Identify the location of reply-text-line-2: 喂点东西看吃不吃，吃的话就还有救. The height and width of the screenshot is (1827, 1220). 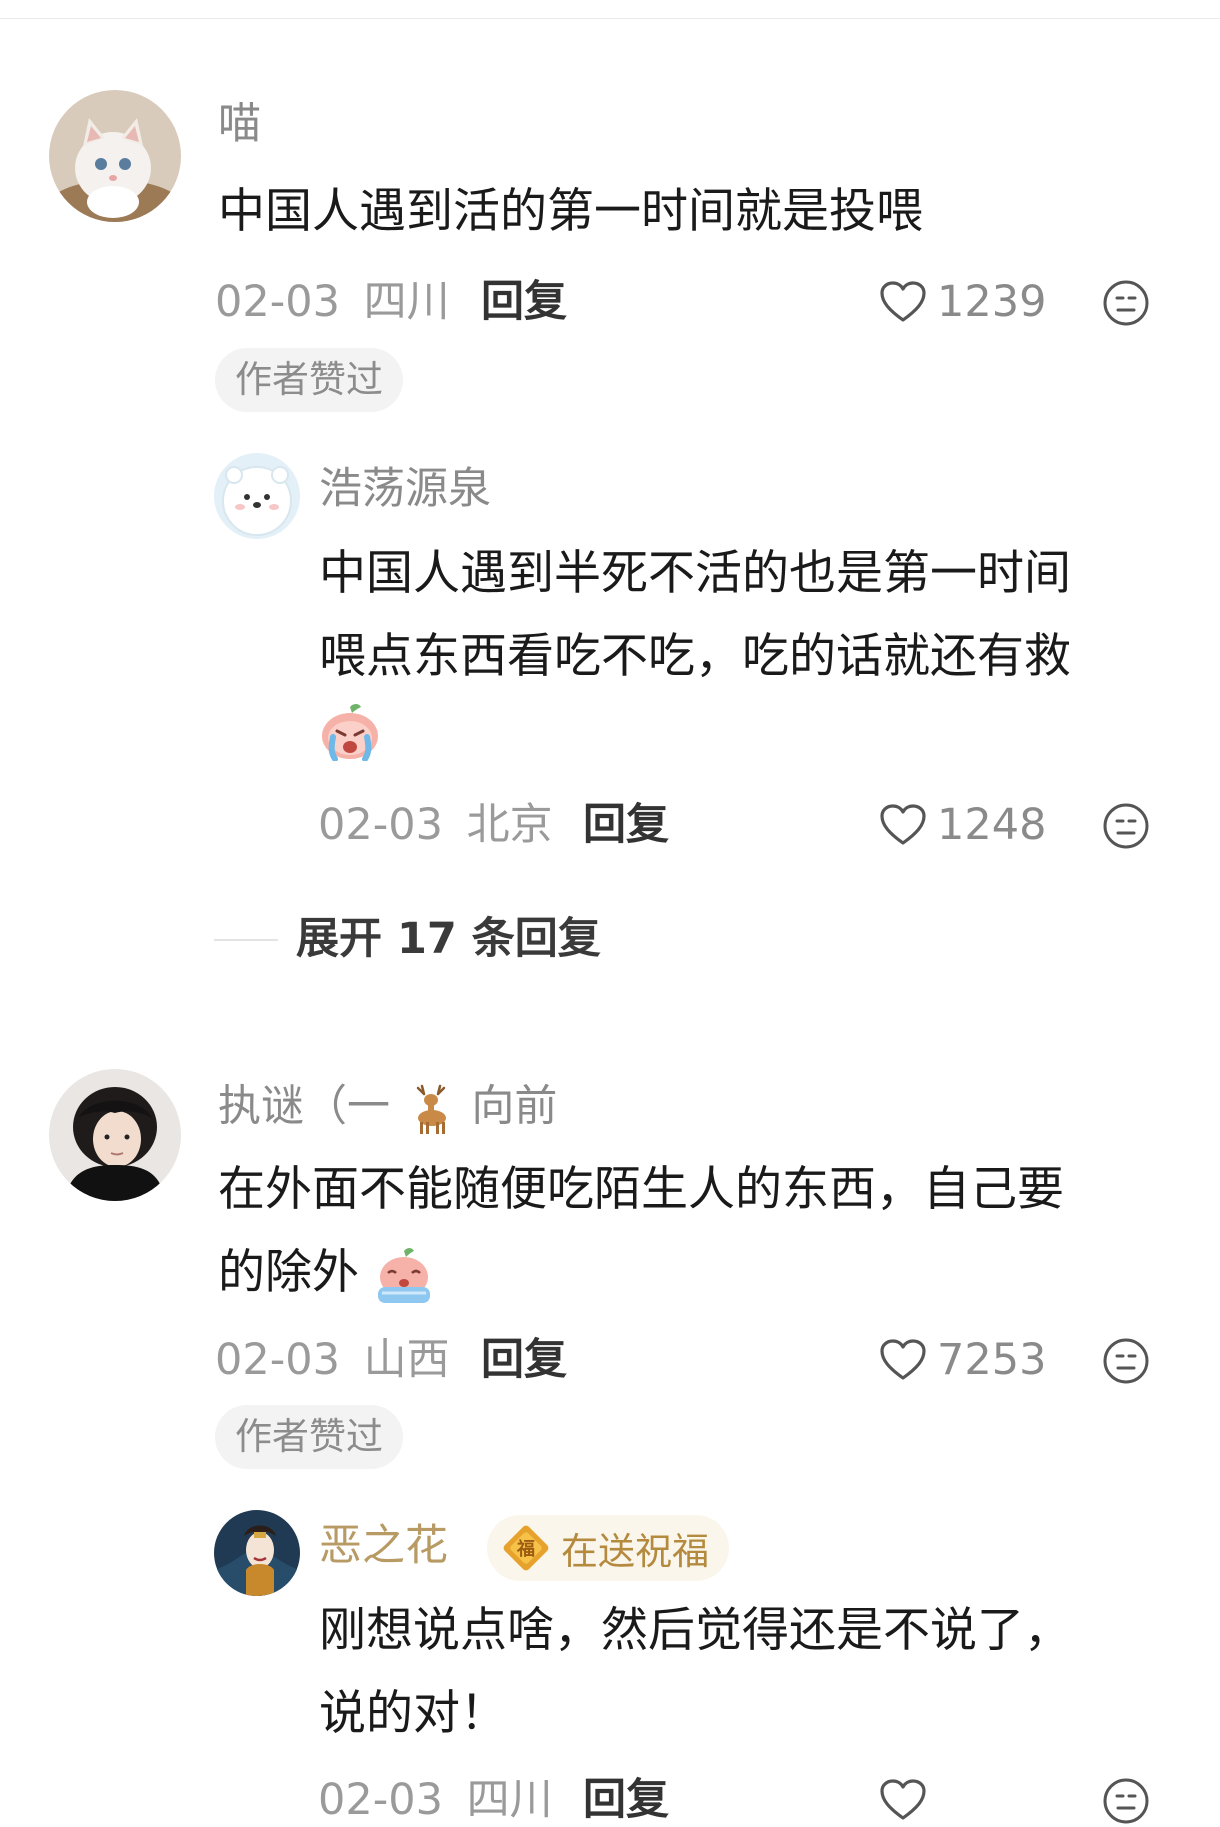
(695, 656).